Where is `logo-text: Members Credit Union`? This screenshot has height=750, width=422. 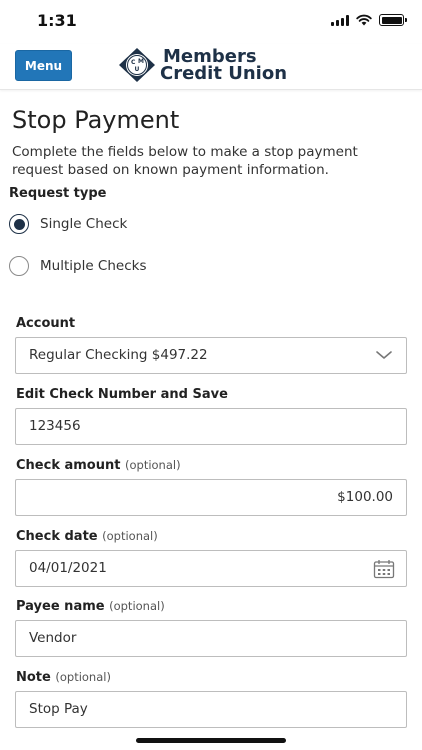 logo-text: Members Credit Union is located at coordinates (224, 66).